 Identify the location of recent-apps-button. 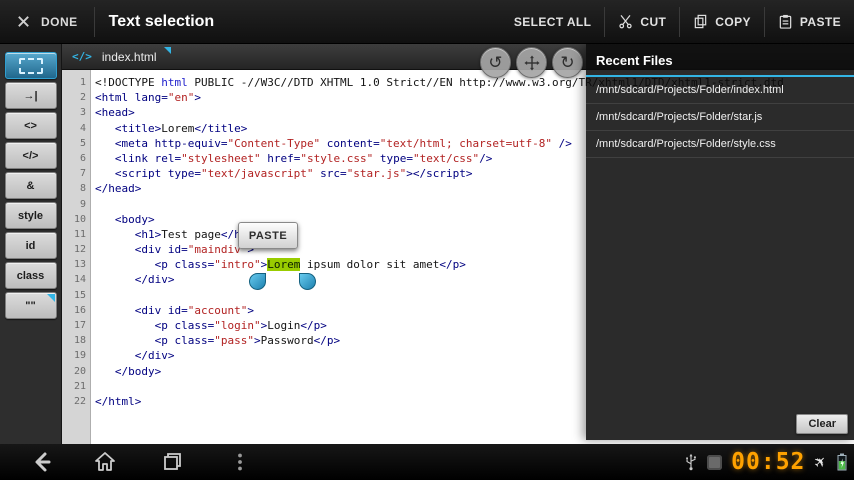
(172, 462).